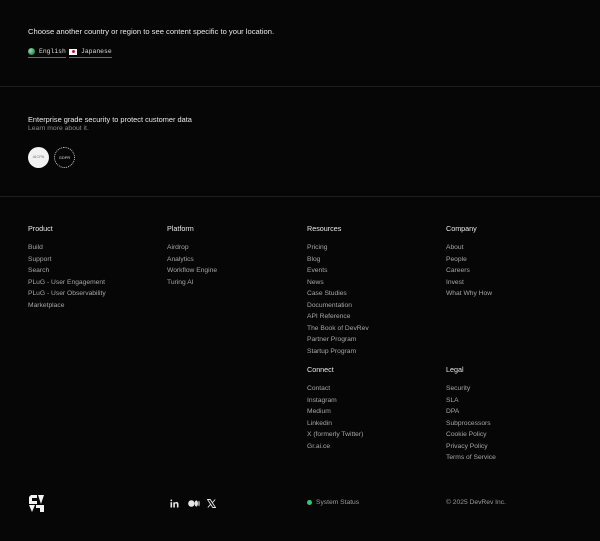 Image resolution: width=600 pixels, height=541 pixels. Describe the element at coordinates (469, 248) in the screenshot. I see `footer-link-about: About` at that location.